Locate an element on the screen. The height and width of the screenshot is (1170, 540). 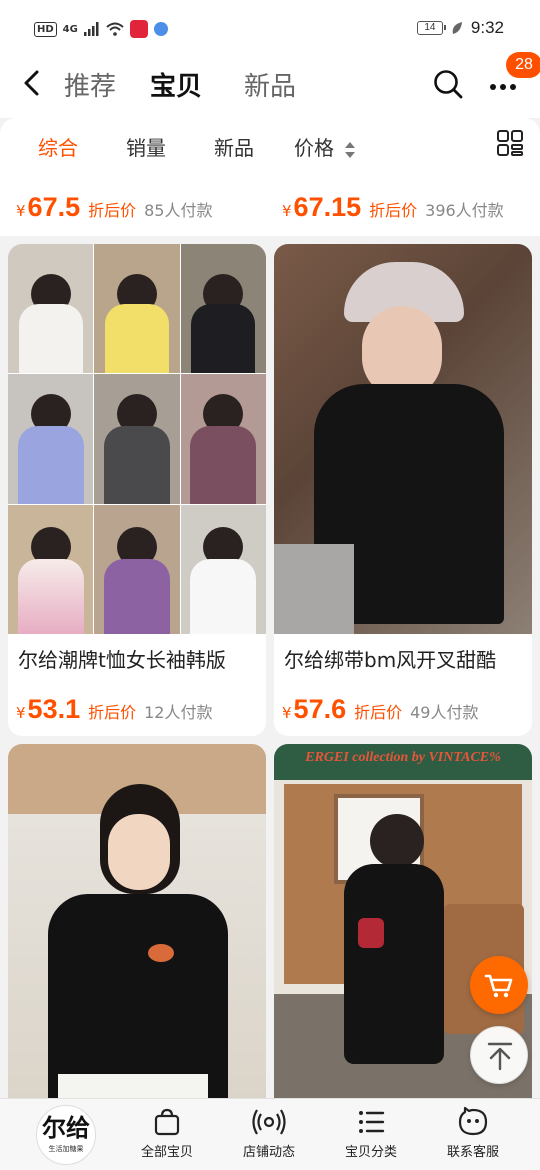
product-price: 57.6 is located at coordinates (320, 709).